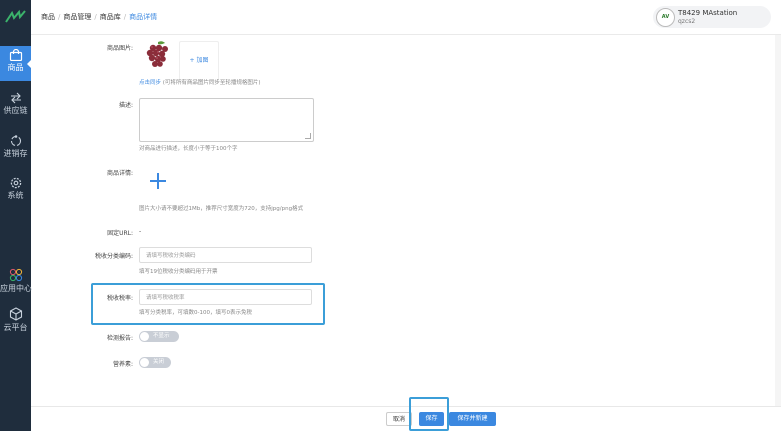 The width and height of the screenshot is (781, 432). I want to click on breadcrumb-item: 商品库, so click(110, 17).